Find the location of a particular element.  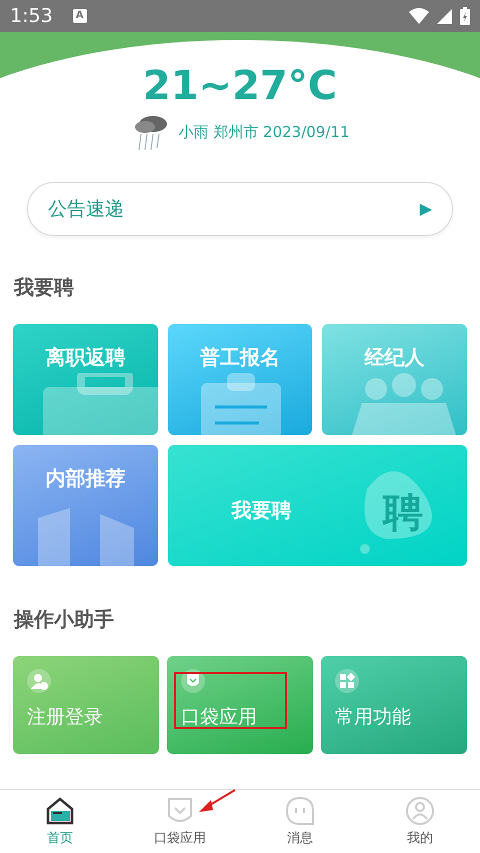

tab-item: 我的 is located at coordinates (420, 821).